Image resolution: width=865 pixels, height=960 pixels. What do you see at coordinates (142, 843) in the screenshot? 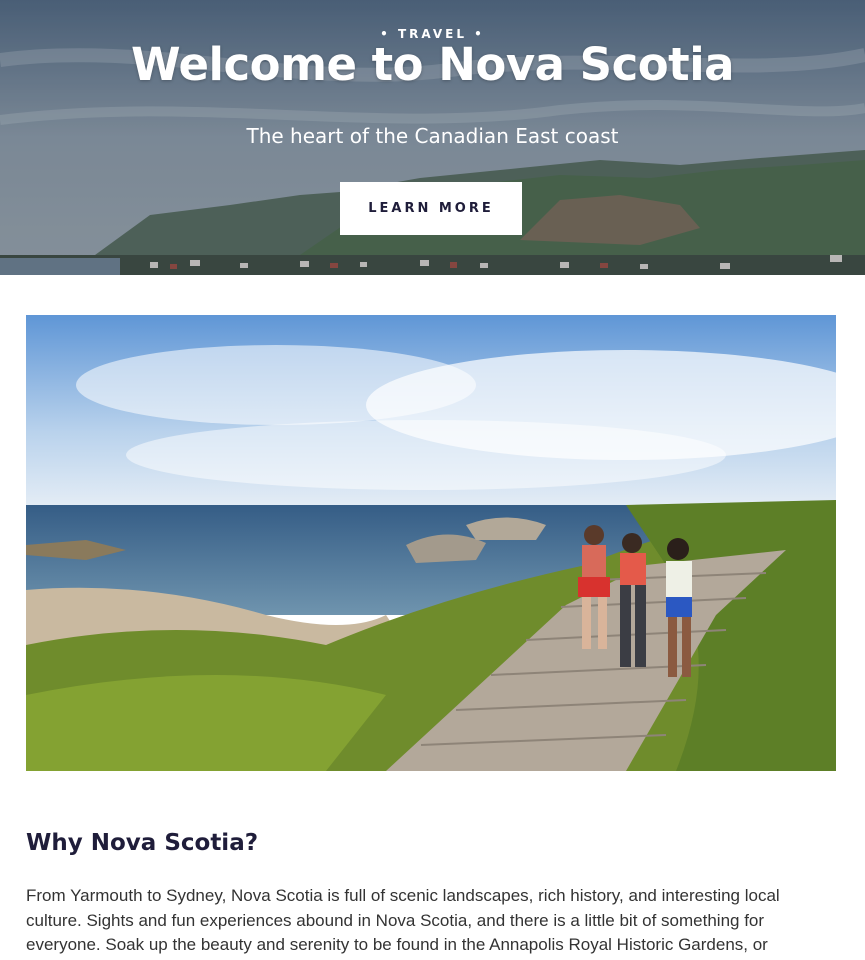
I see `section-title: Why Nova Scotia?` at bounding box center [142, 843].